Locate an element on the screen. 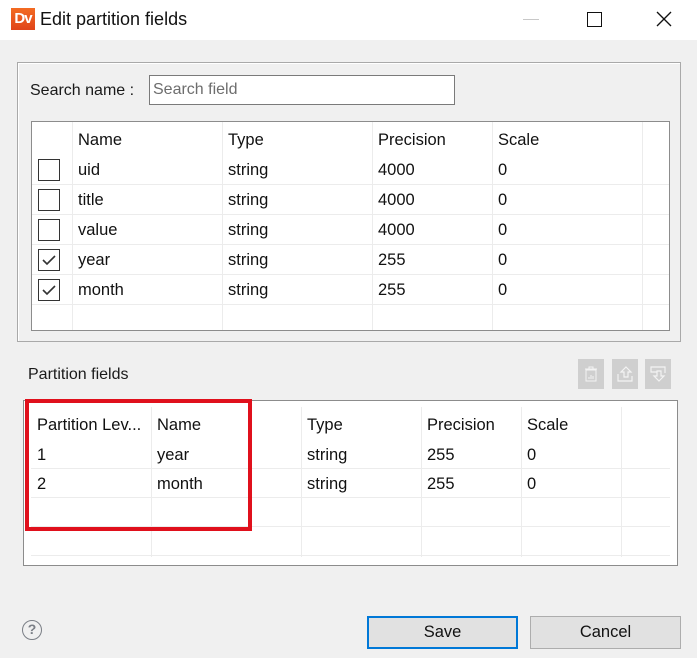  field-name: month is located at coordinates (101, 290).